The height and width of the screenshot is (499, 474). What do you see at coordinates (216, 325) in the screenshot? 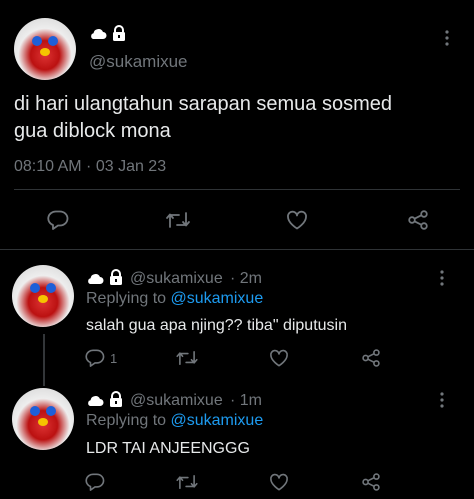
I see `reply-text: salah gua apa njing?? tiba" diputusin` at bounding box center [216, 325].